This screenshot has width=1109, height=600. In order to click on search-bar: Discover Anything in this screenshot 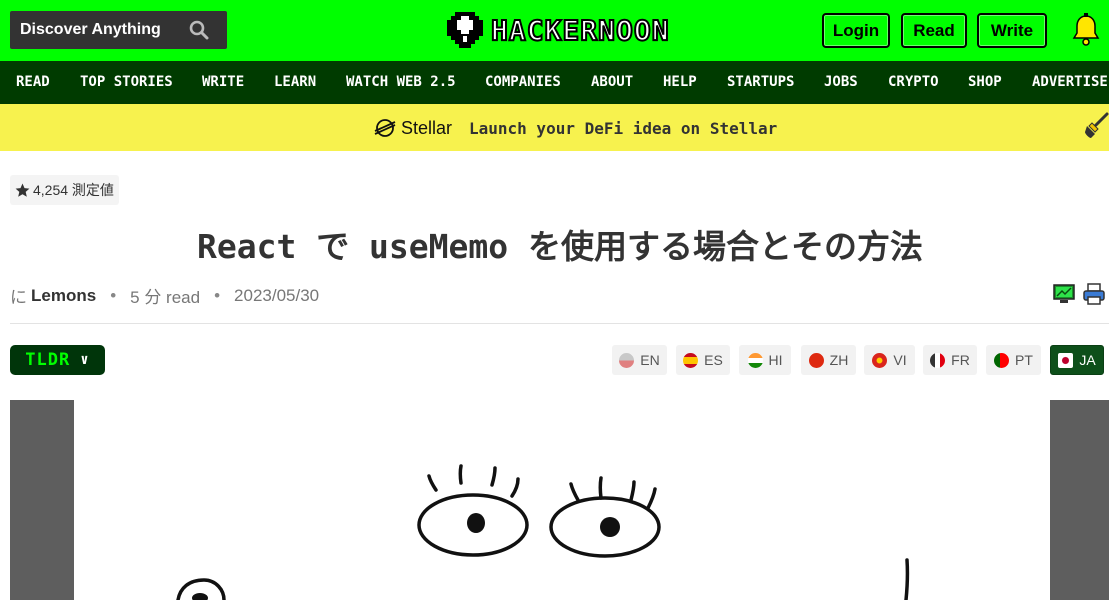, I will do `click(118, 30)`.